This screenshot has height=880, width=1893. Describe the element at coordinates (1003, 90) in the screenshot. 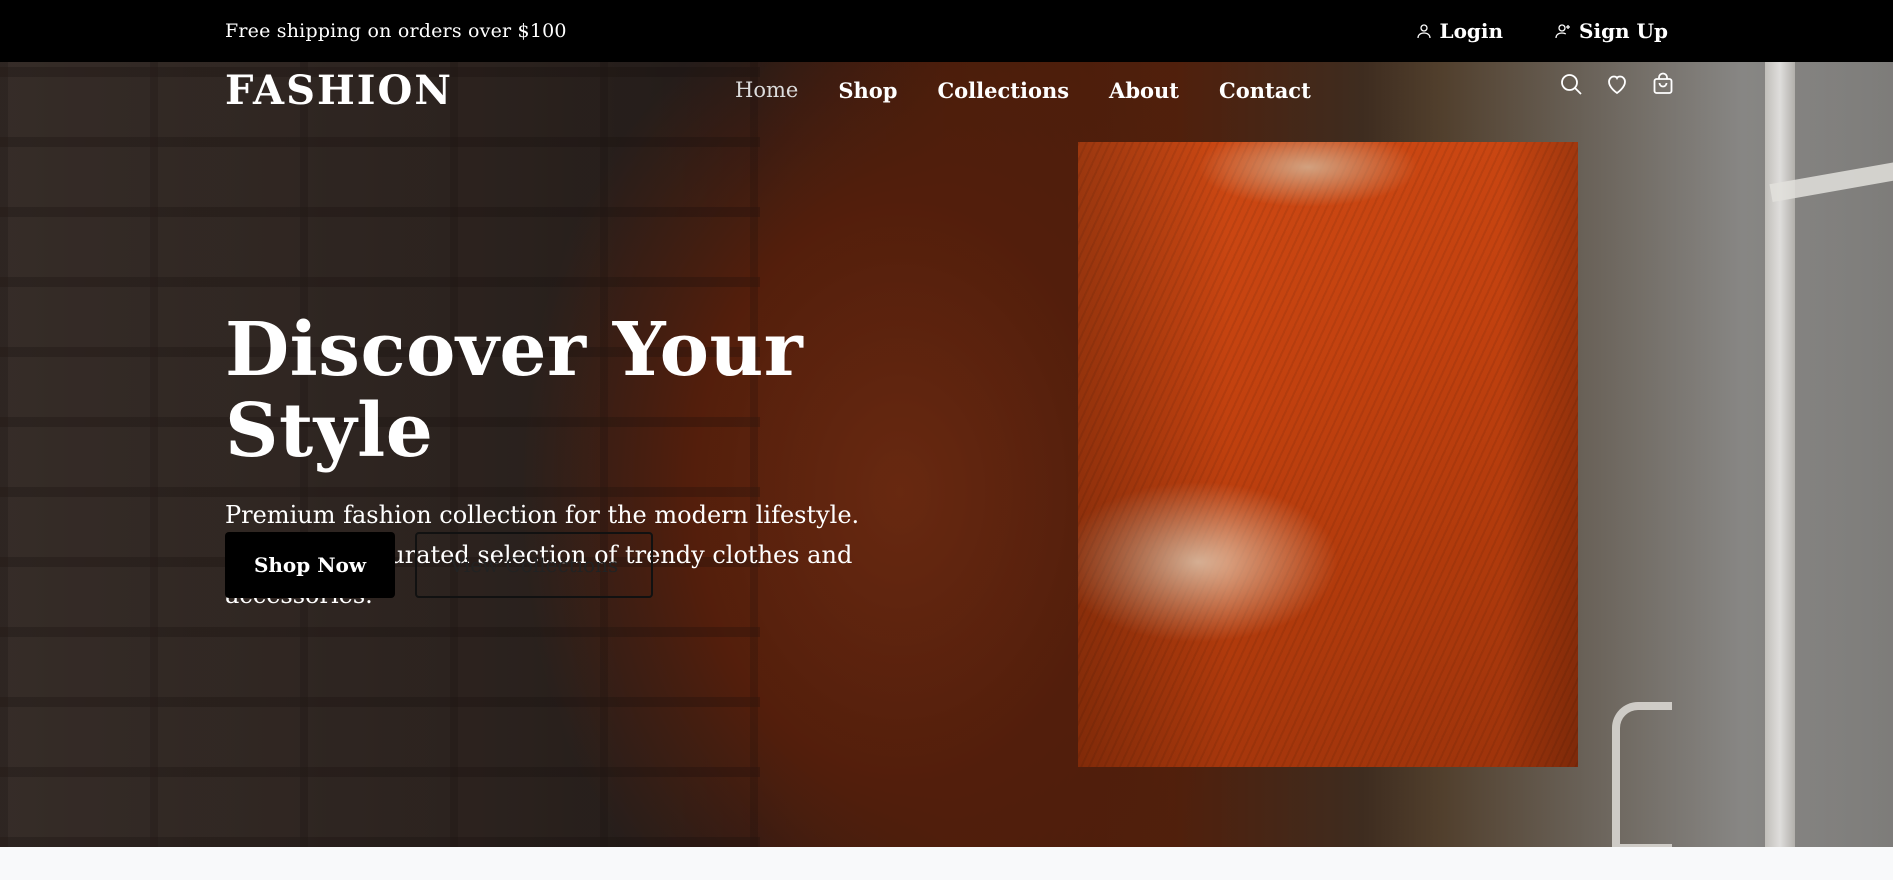

I see `nav-item-collections: Collections` at that location.